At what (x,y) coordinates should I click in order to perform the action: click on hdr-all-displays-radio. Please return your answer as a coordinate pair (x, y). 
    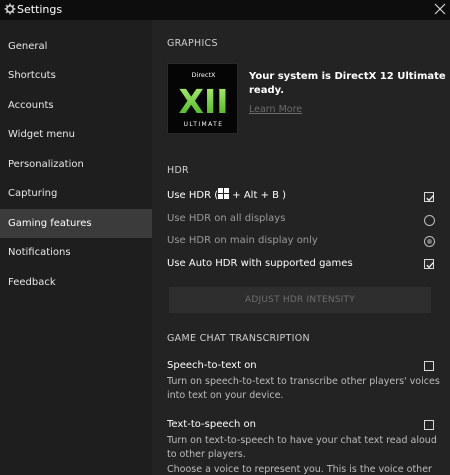
    Looking at the image, I should click on (429, 220).